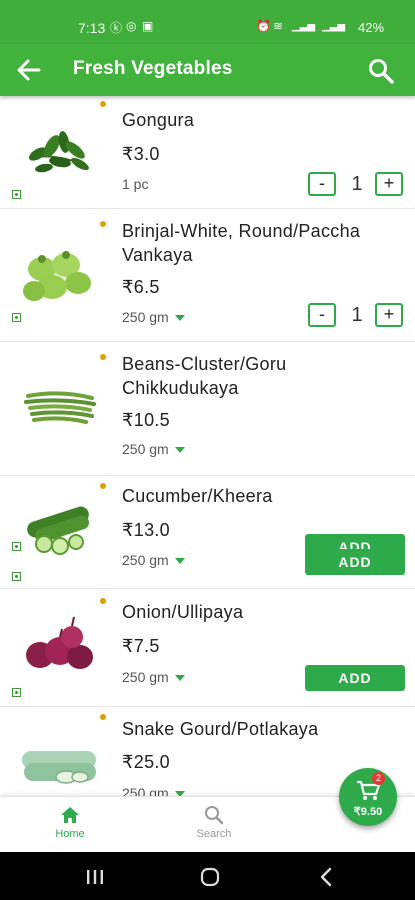 This screenshot has width=415, height=900. I want to click on back-chevron-icon, so click(326, 877).